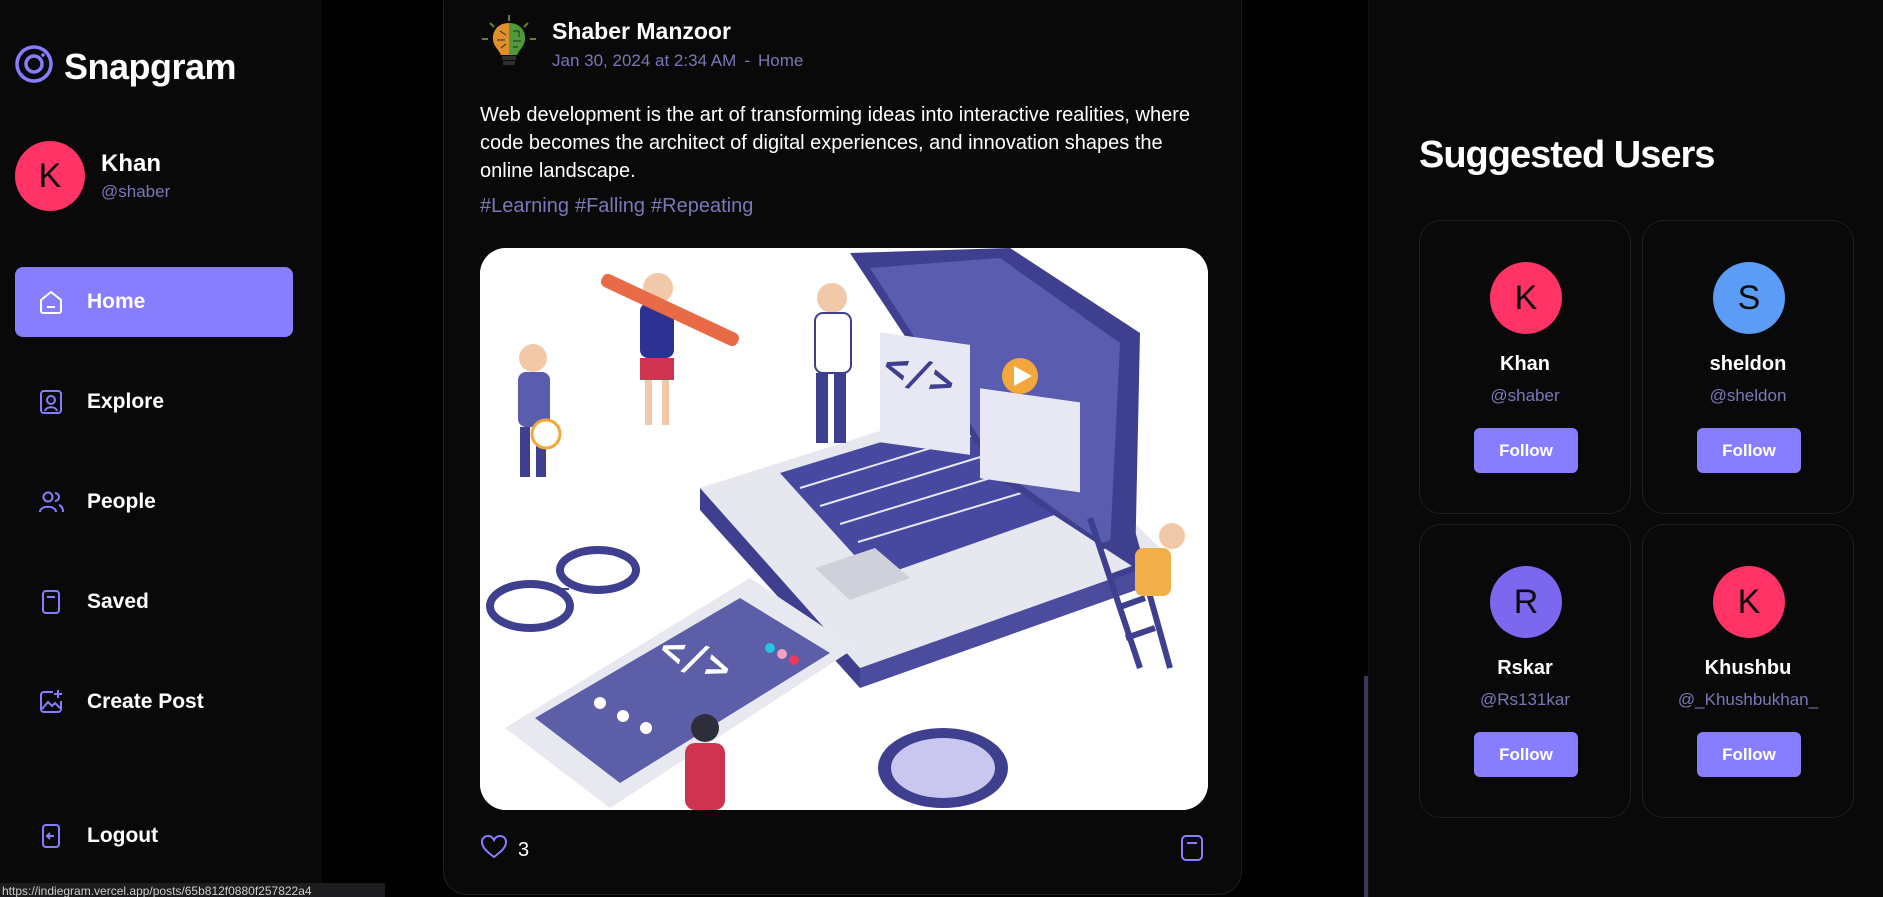 This screenshot has width=1883, height=897. Describe the element at coordinates (123, 835) in the screenshot. I see `logout-label: Logout` at that location.